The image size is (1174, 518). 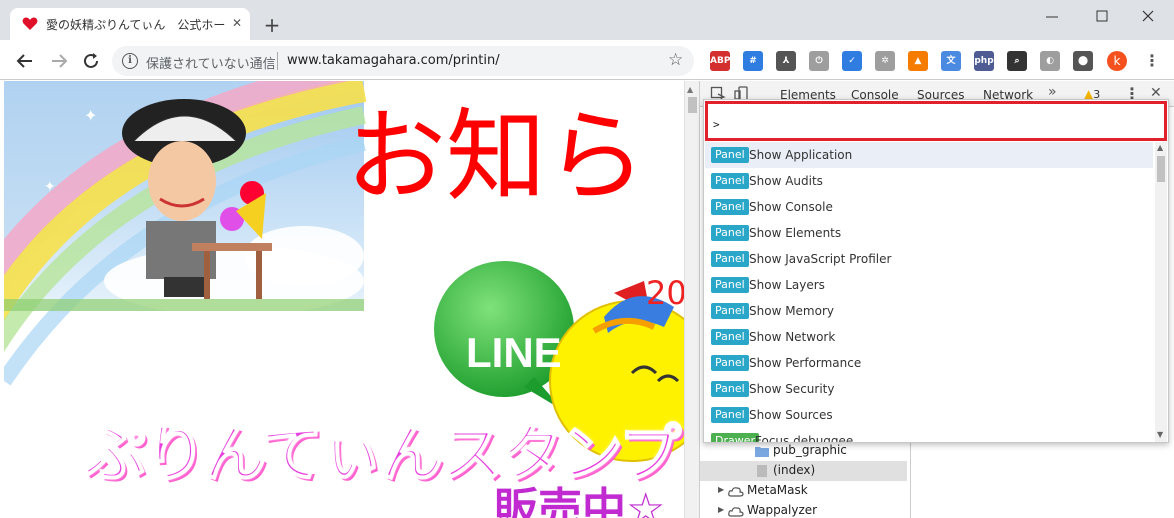 I want to click on page-year-text: 20, so click(x=665, y=293).